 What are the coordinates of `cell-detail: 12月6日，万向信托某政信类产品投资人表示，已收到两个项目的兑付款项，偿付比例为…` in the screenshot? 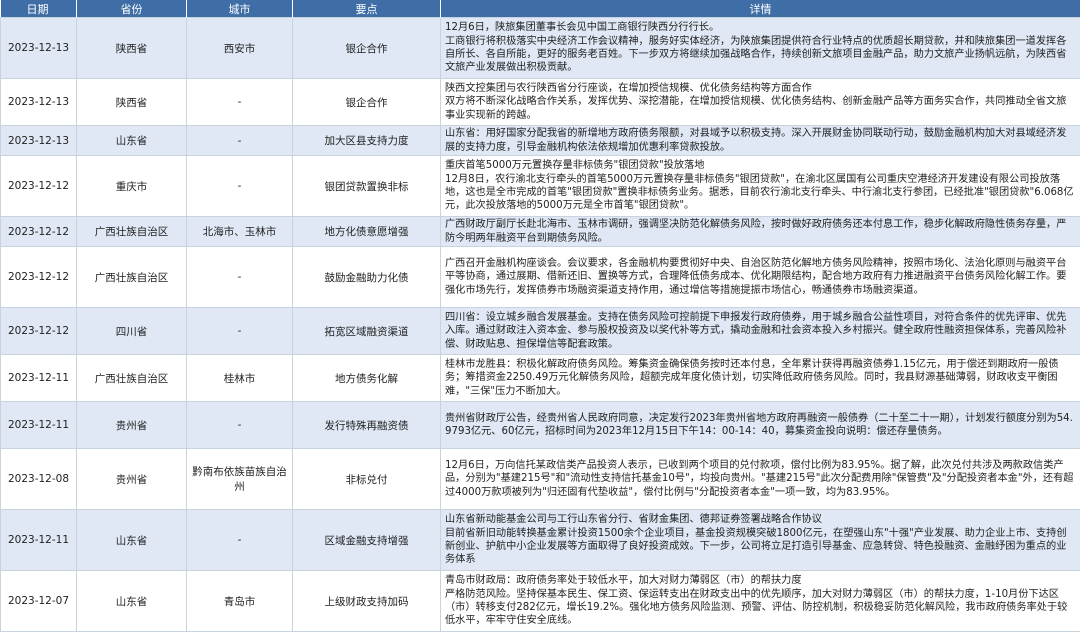 It's located at (760, 479).